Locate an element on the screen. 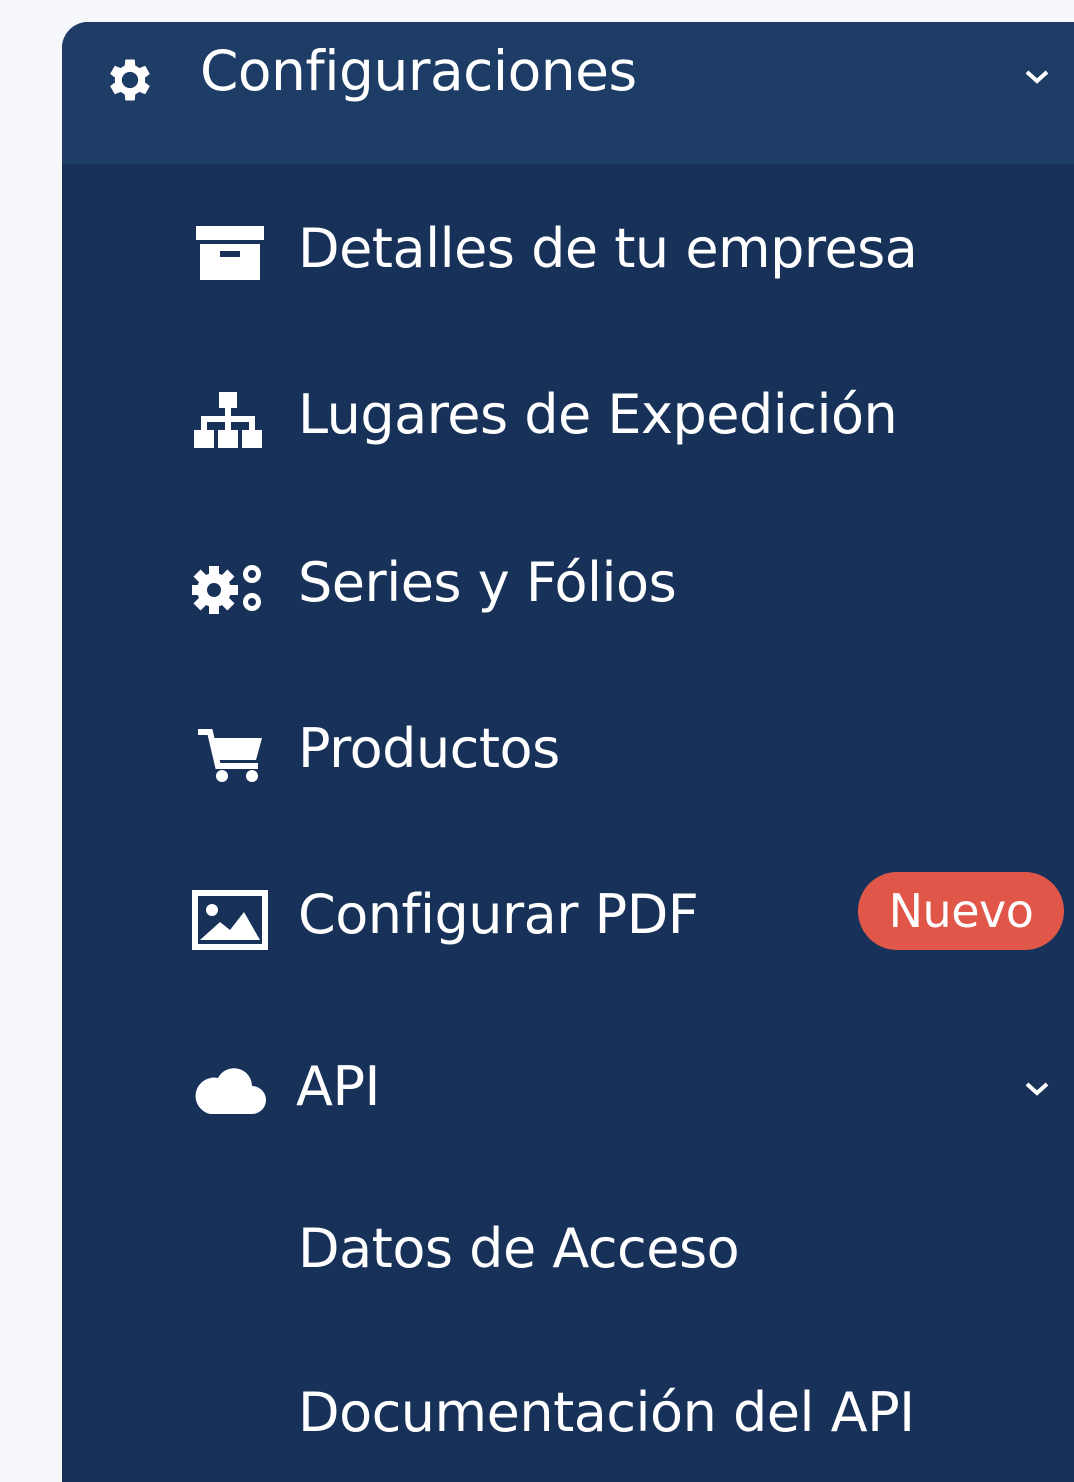 The image size is (1074, 1482). sitemap-icon is located at coordinates (228, 421).